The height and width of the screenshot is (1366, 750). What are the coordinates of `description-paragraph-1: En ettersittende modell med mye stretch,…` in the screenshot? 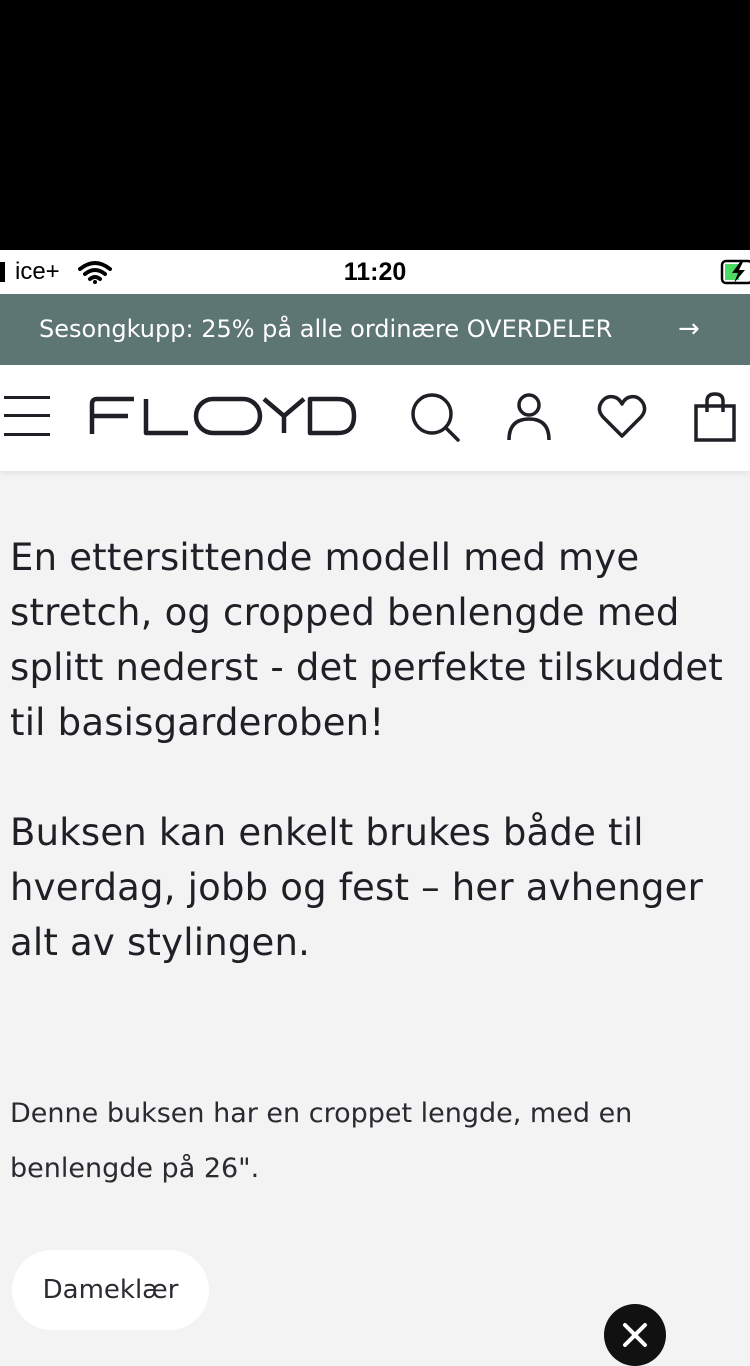 It's located at (366, 640).